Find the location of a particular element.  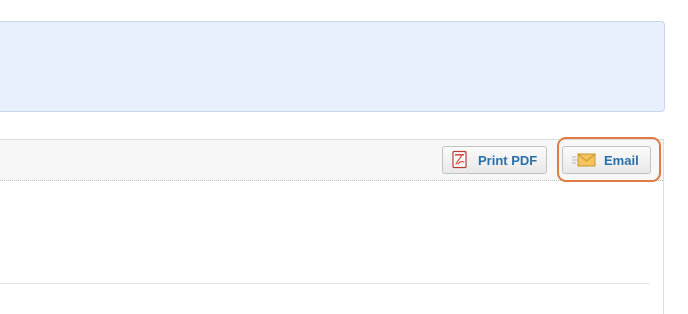

email-label: Email is located at coordinates (621, 160).